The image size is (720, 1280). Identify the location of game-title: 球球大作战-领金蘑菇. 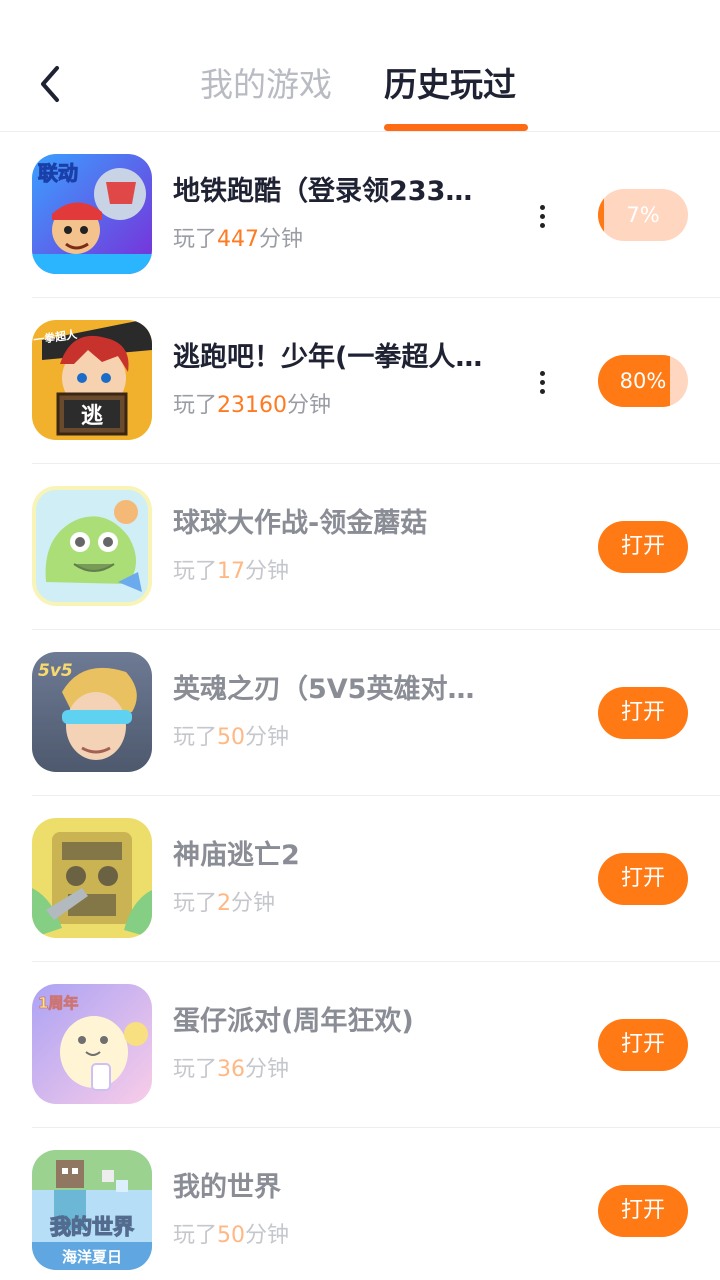
(300, 523).